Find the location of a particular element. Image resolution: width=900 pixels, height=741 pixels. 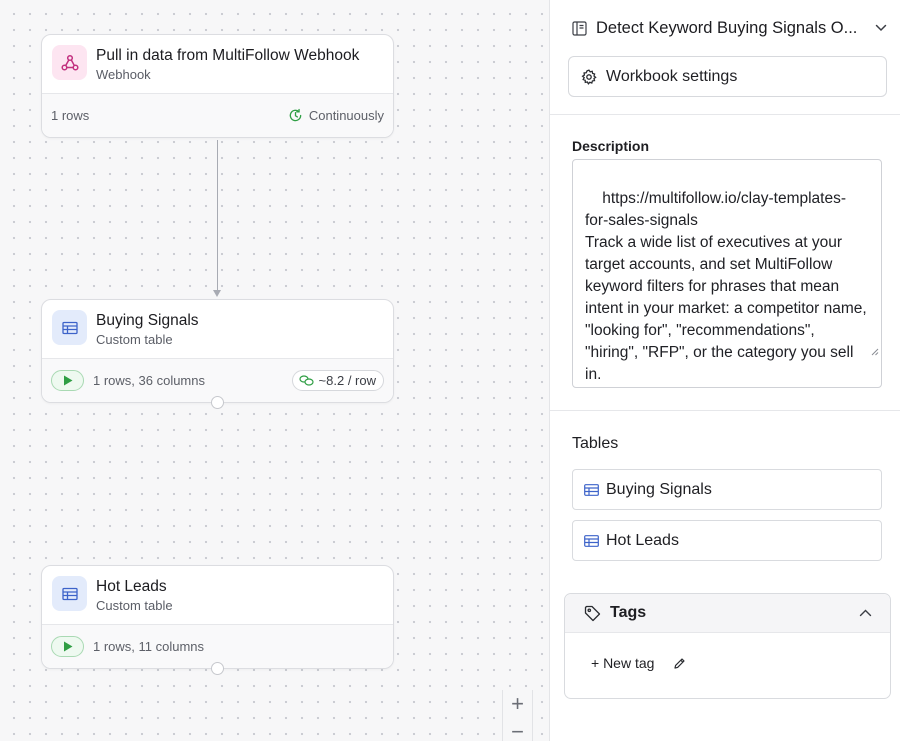

edge-arrow is located at coordinates (217, 293).